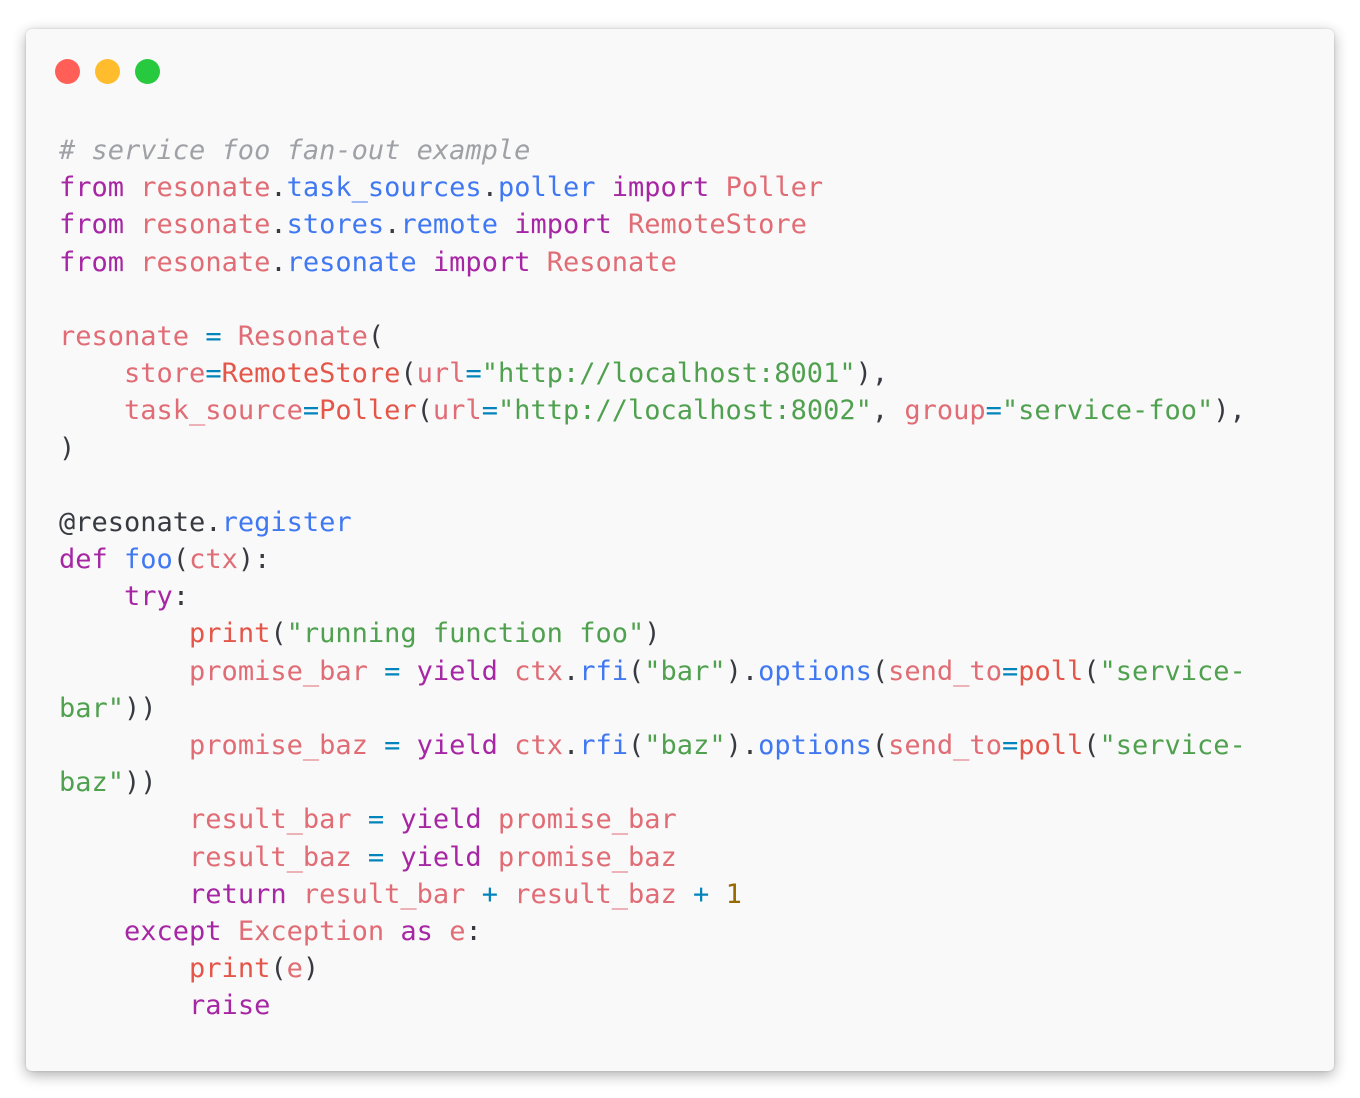  I want to click on code-token: @resonate., so click(140, 522).